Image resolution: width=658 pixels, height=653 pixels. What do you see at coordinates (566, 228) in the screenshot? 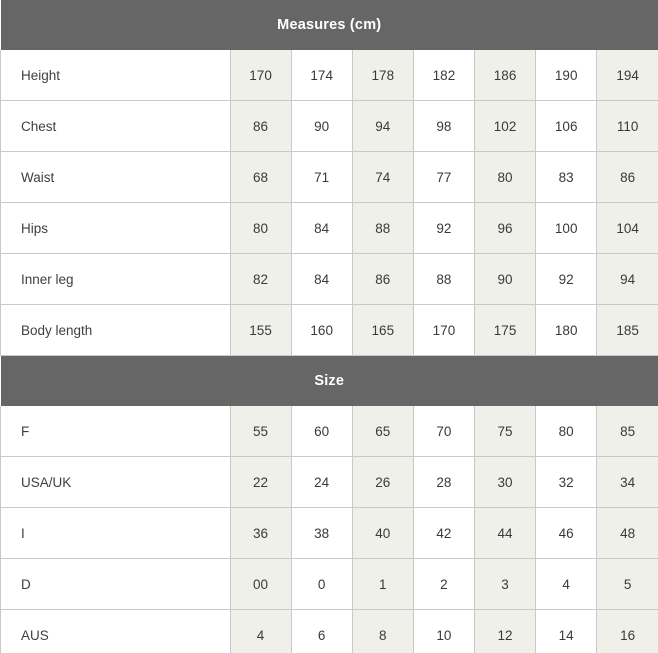
I see `data-cell: 100` at bounding box center [566, 228].